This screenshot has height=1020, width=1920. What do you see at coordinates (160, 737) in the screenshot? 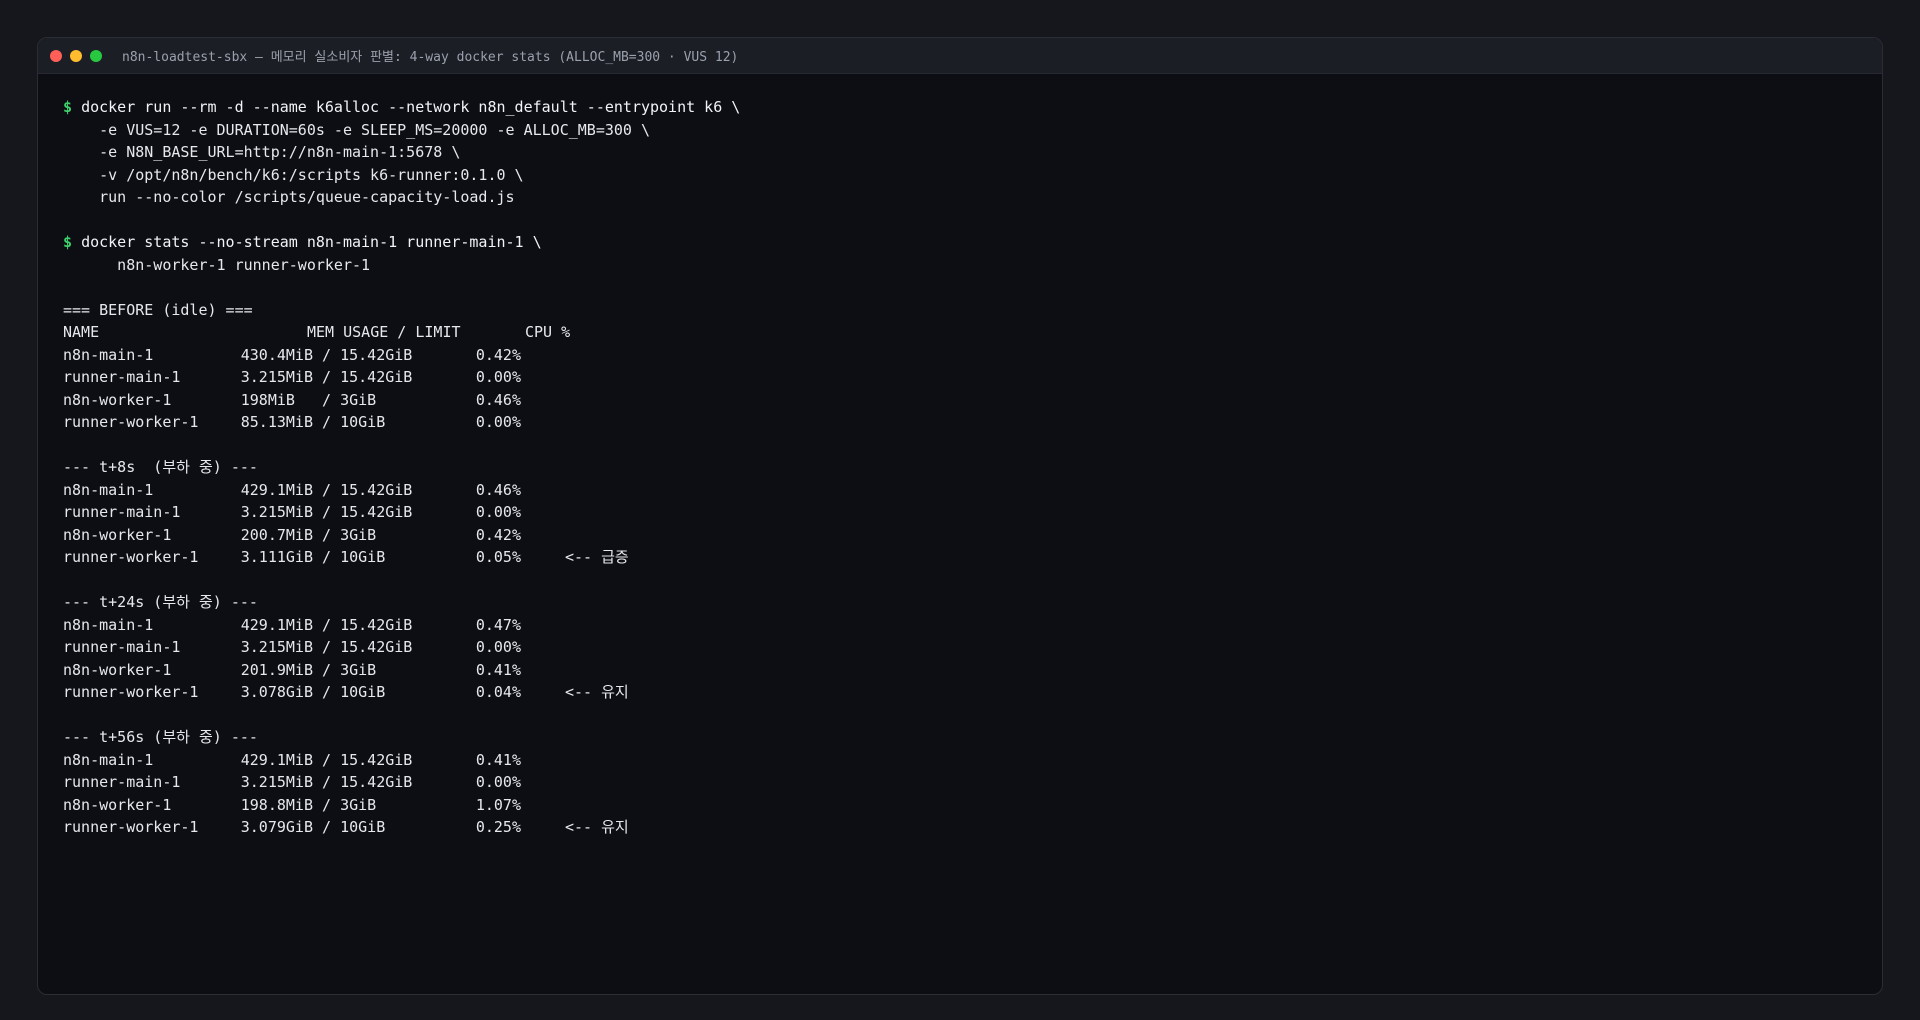
I see `section-title: --- t+56s (부하 중) ---` at bounding box center [160, 737].